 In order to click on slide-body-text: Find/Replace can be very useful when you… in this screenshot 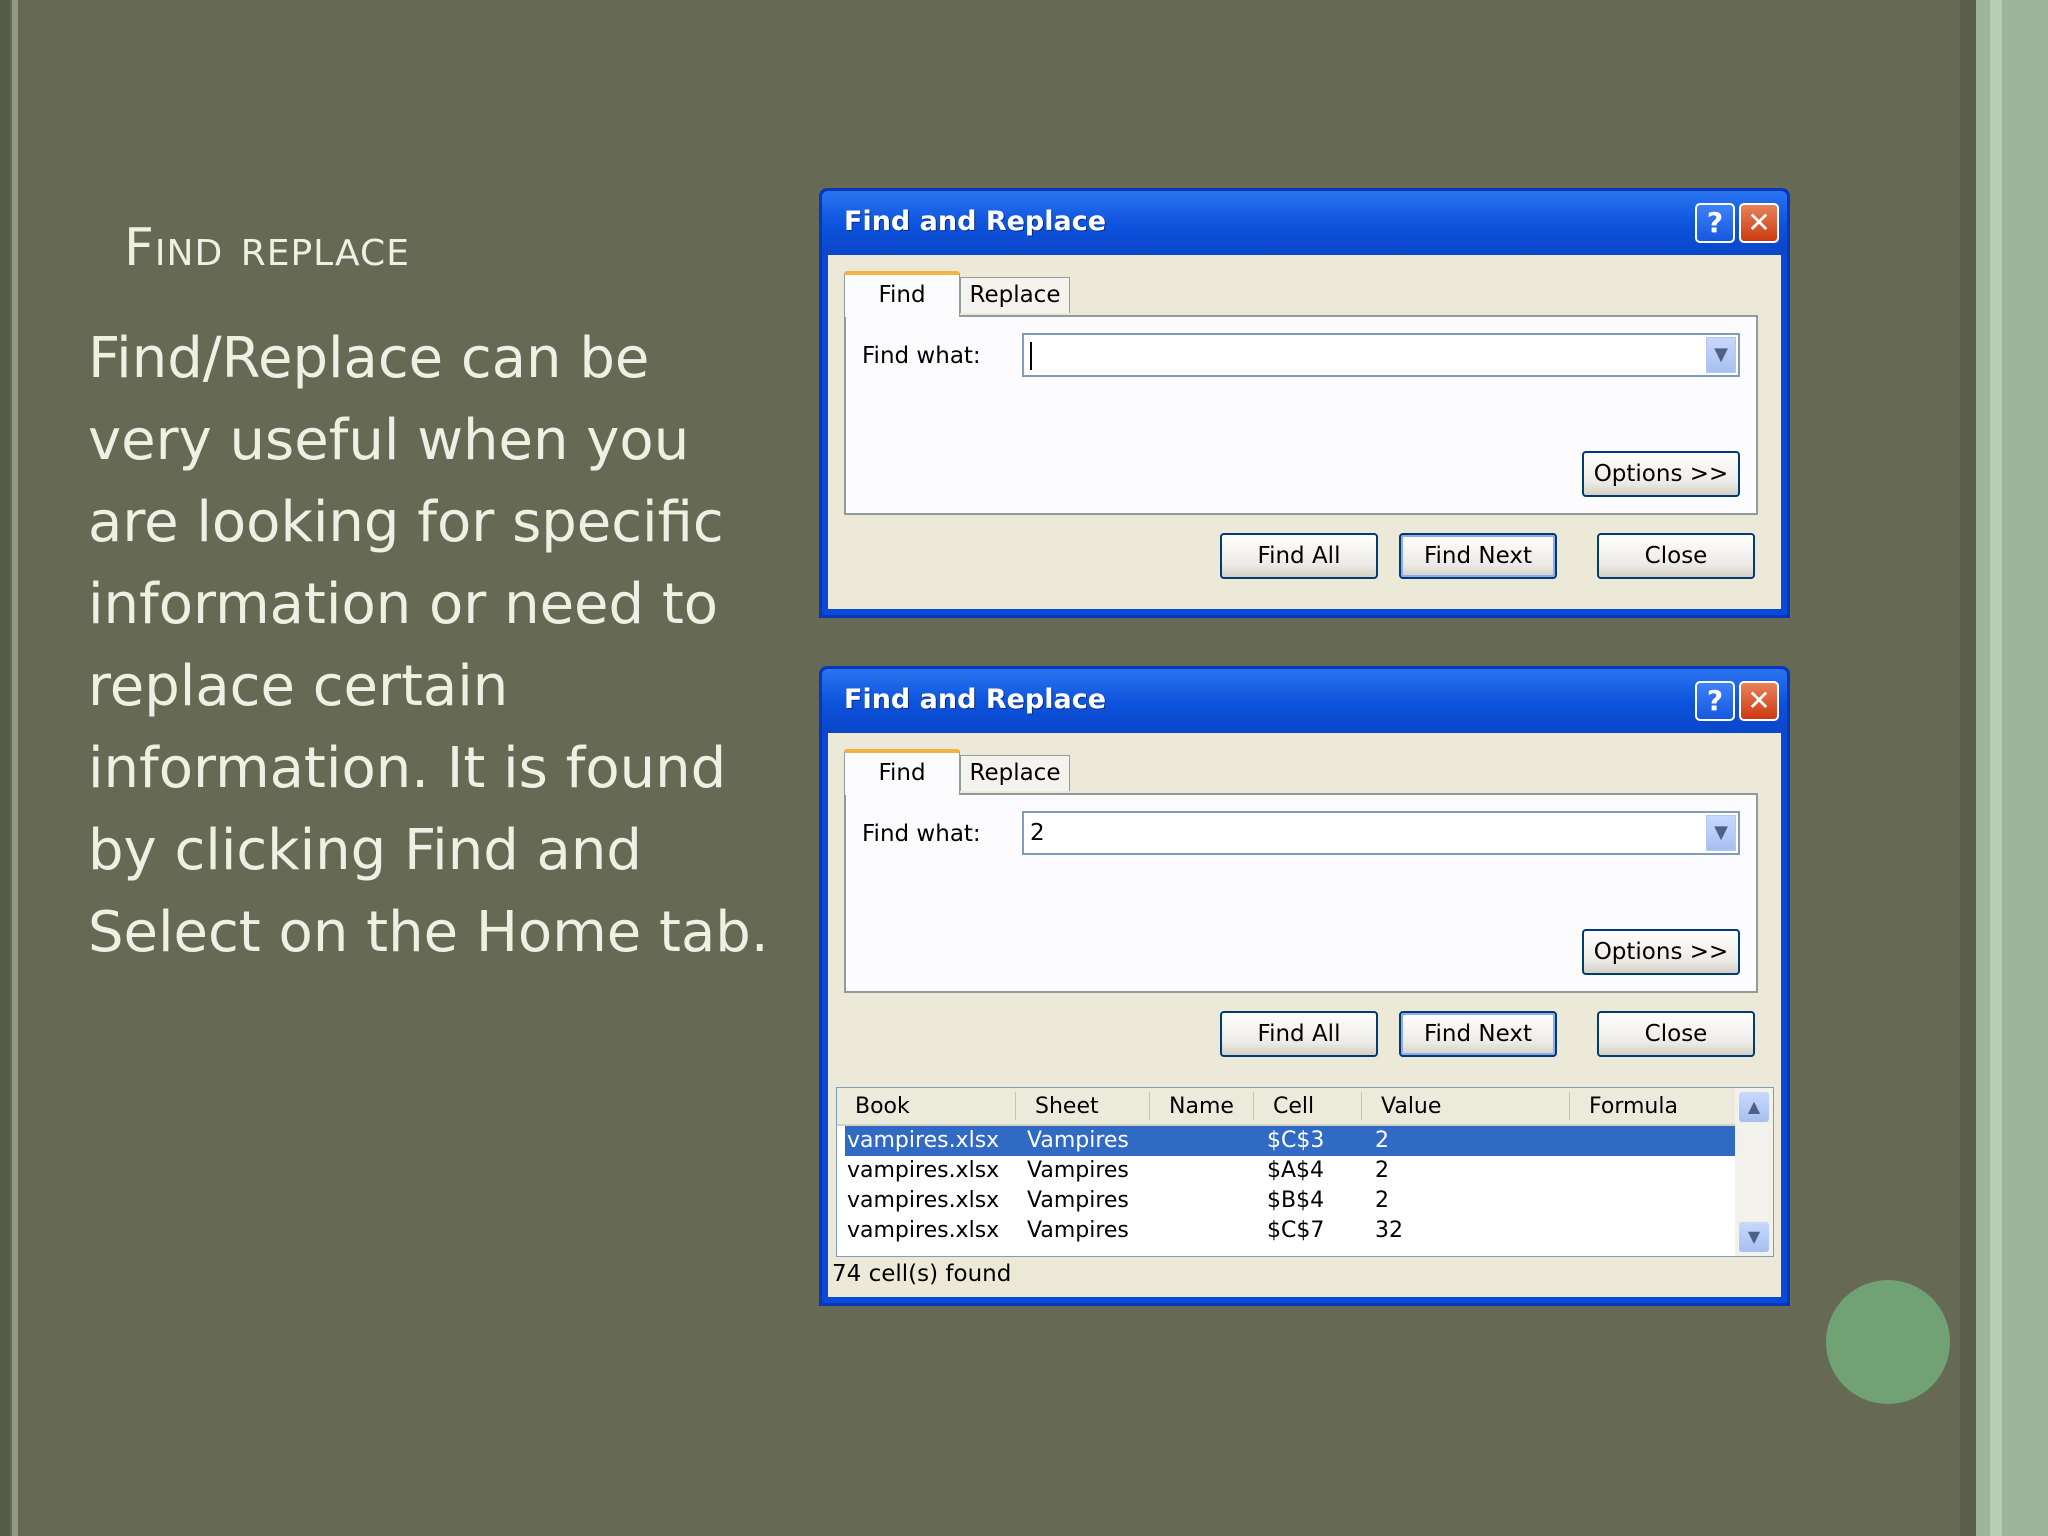, I will do `click(428, 645)`.